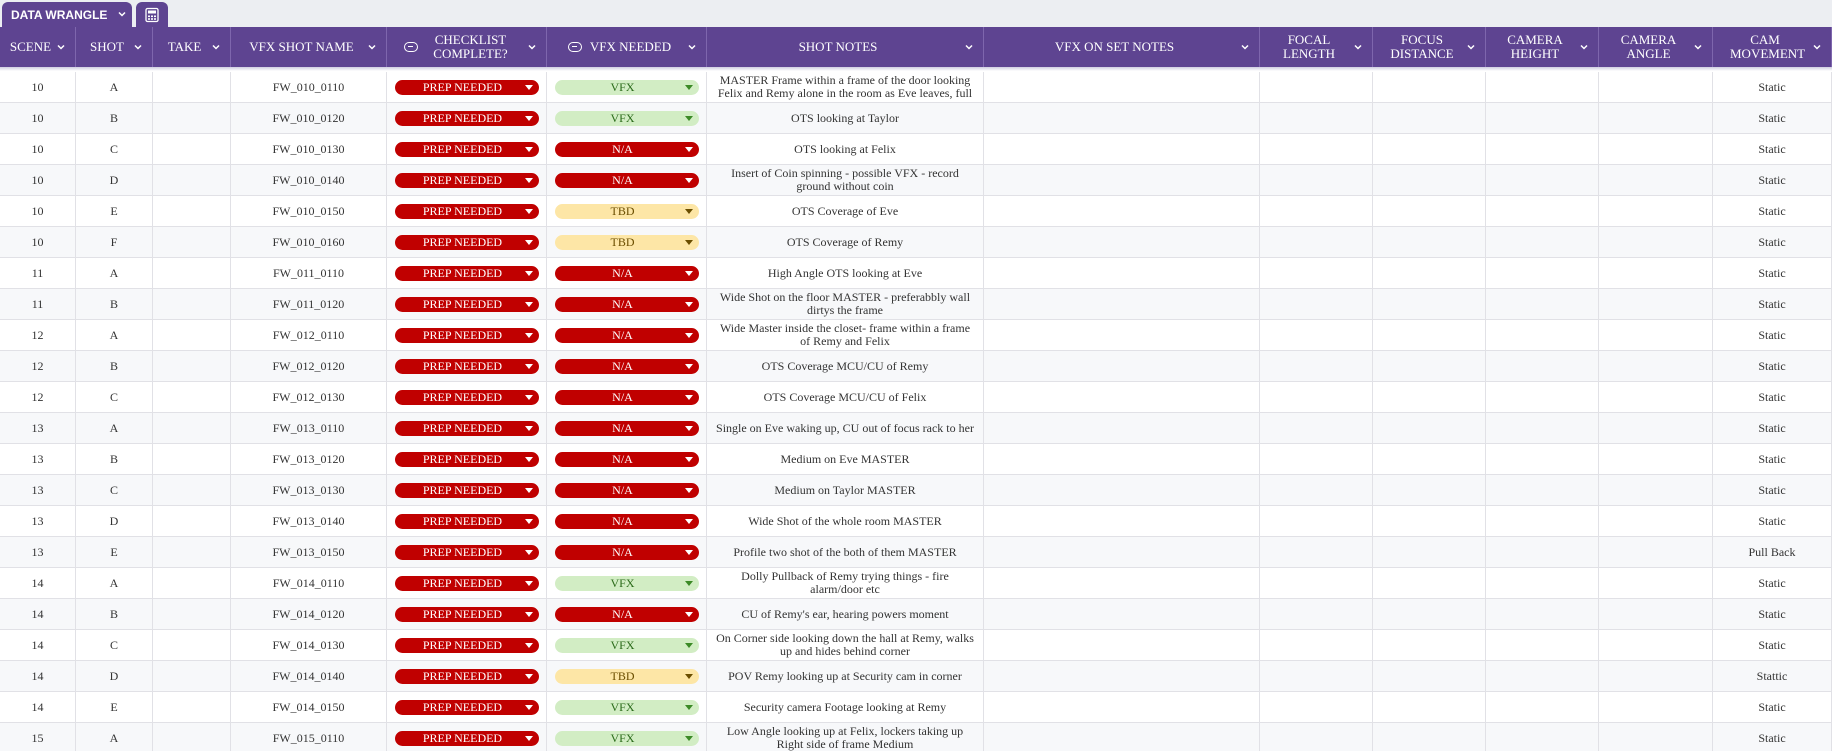 This screenshot has width=1832, height=751. What do you see at coordinates (845, 211) in the screenshot?
I see `cell-shot-notes: OTS Coverage of Eve` at bounding box center [845, 211].